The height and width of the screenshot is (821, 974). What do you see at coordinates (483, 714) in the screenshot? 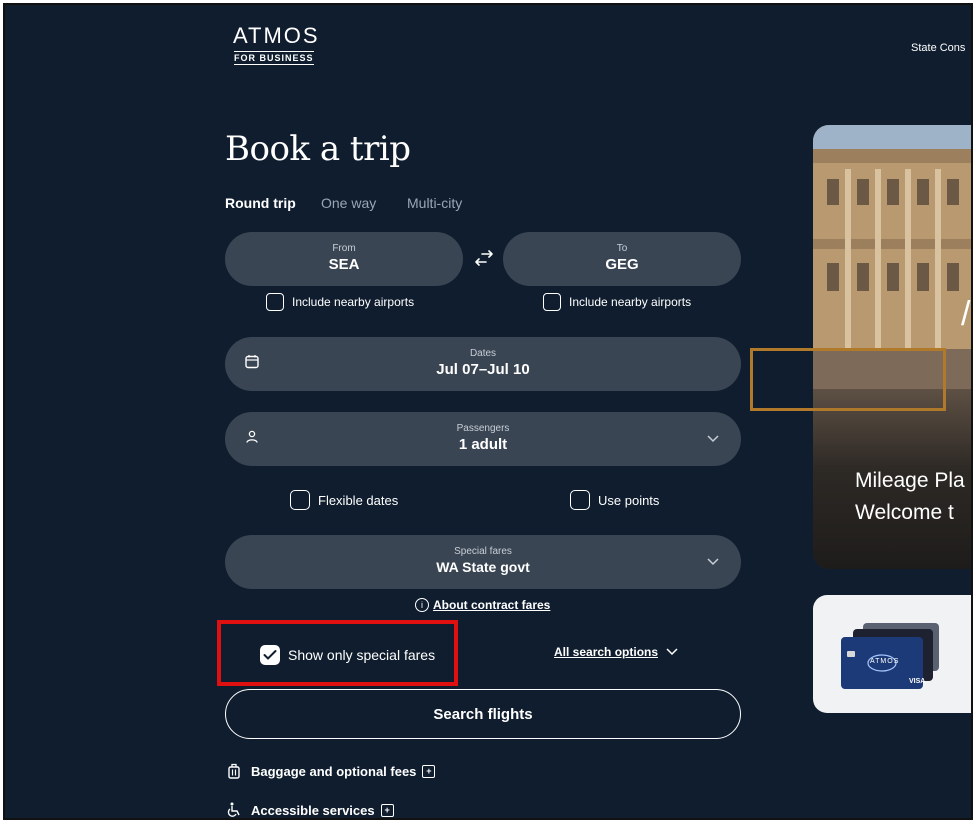
I see `search-flights-button: Search flights` at bounding box center [483, 714].